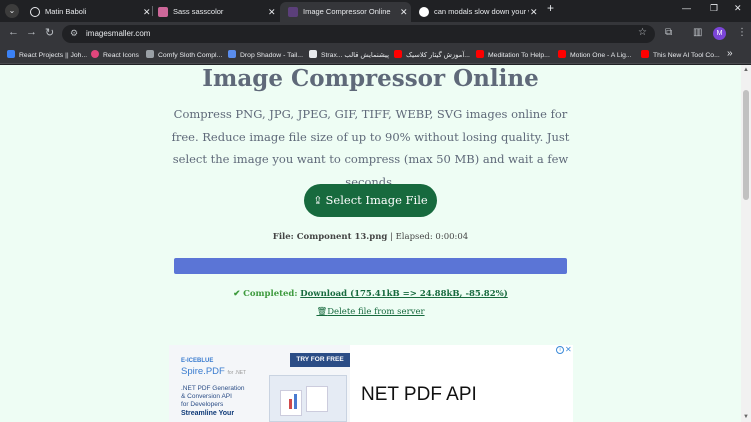  Describe the element at coordinates (293, 12) in the screenshot. I see `imagesmaller-icon` at that location.